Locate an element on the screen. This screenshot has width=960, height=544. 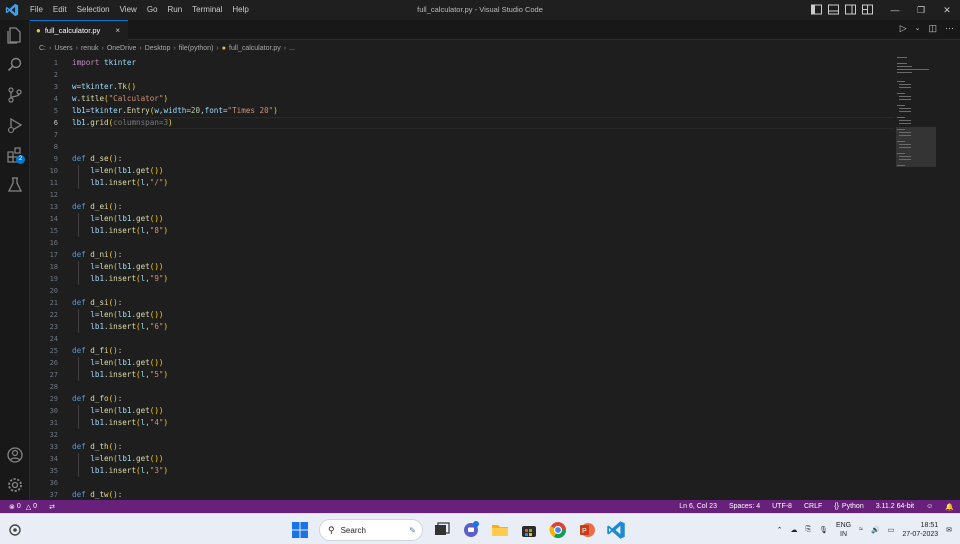
toggle-secondary-sidebar-icon is located at coordinates (850, 9).